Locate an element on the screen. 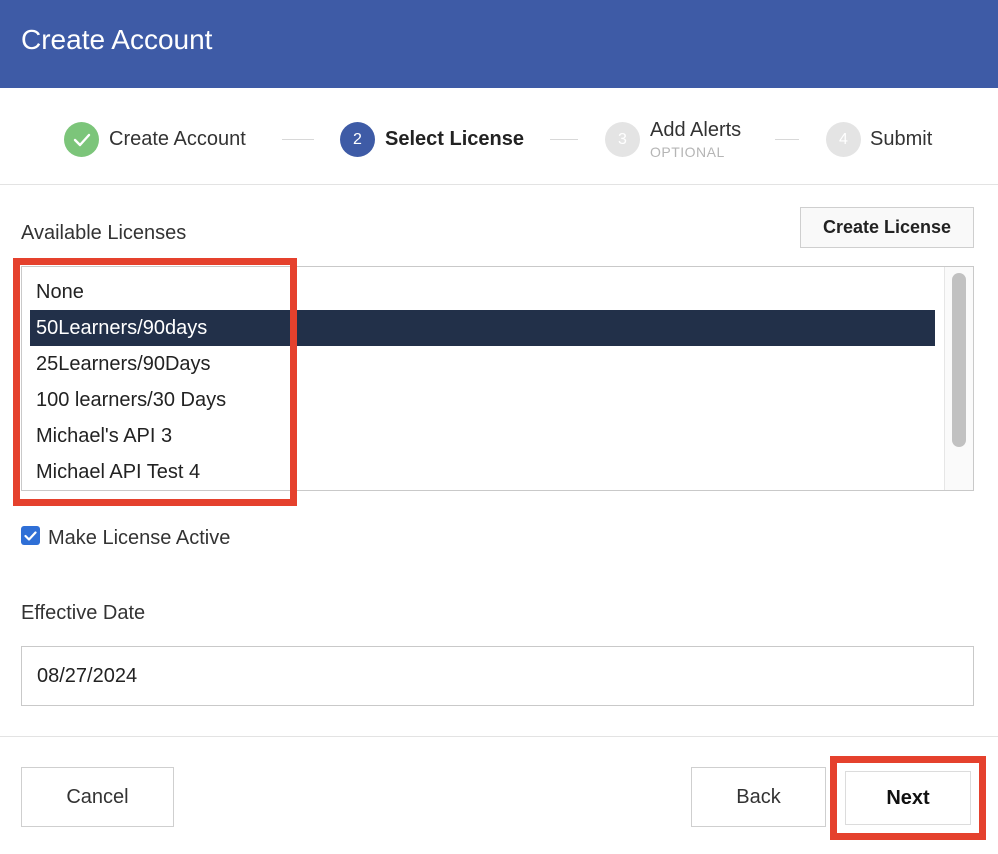 The width and height of the screenshot is (998, 854). footer-divider is located at coordinates (499, 736).